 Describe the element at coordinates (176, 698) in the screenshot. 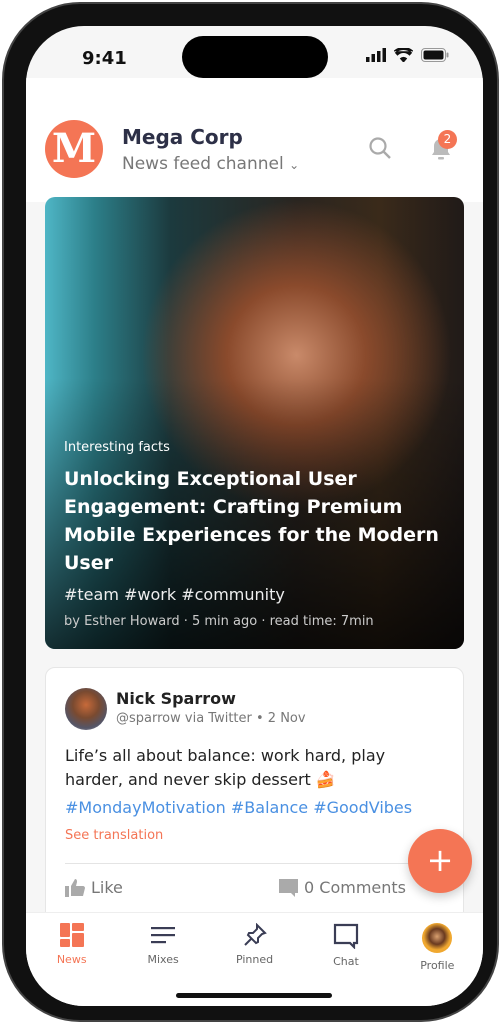

I see `post-author: Nick Sparrow` at that location.